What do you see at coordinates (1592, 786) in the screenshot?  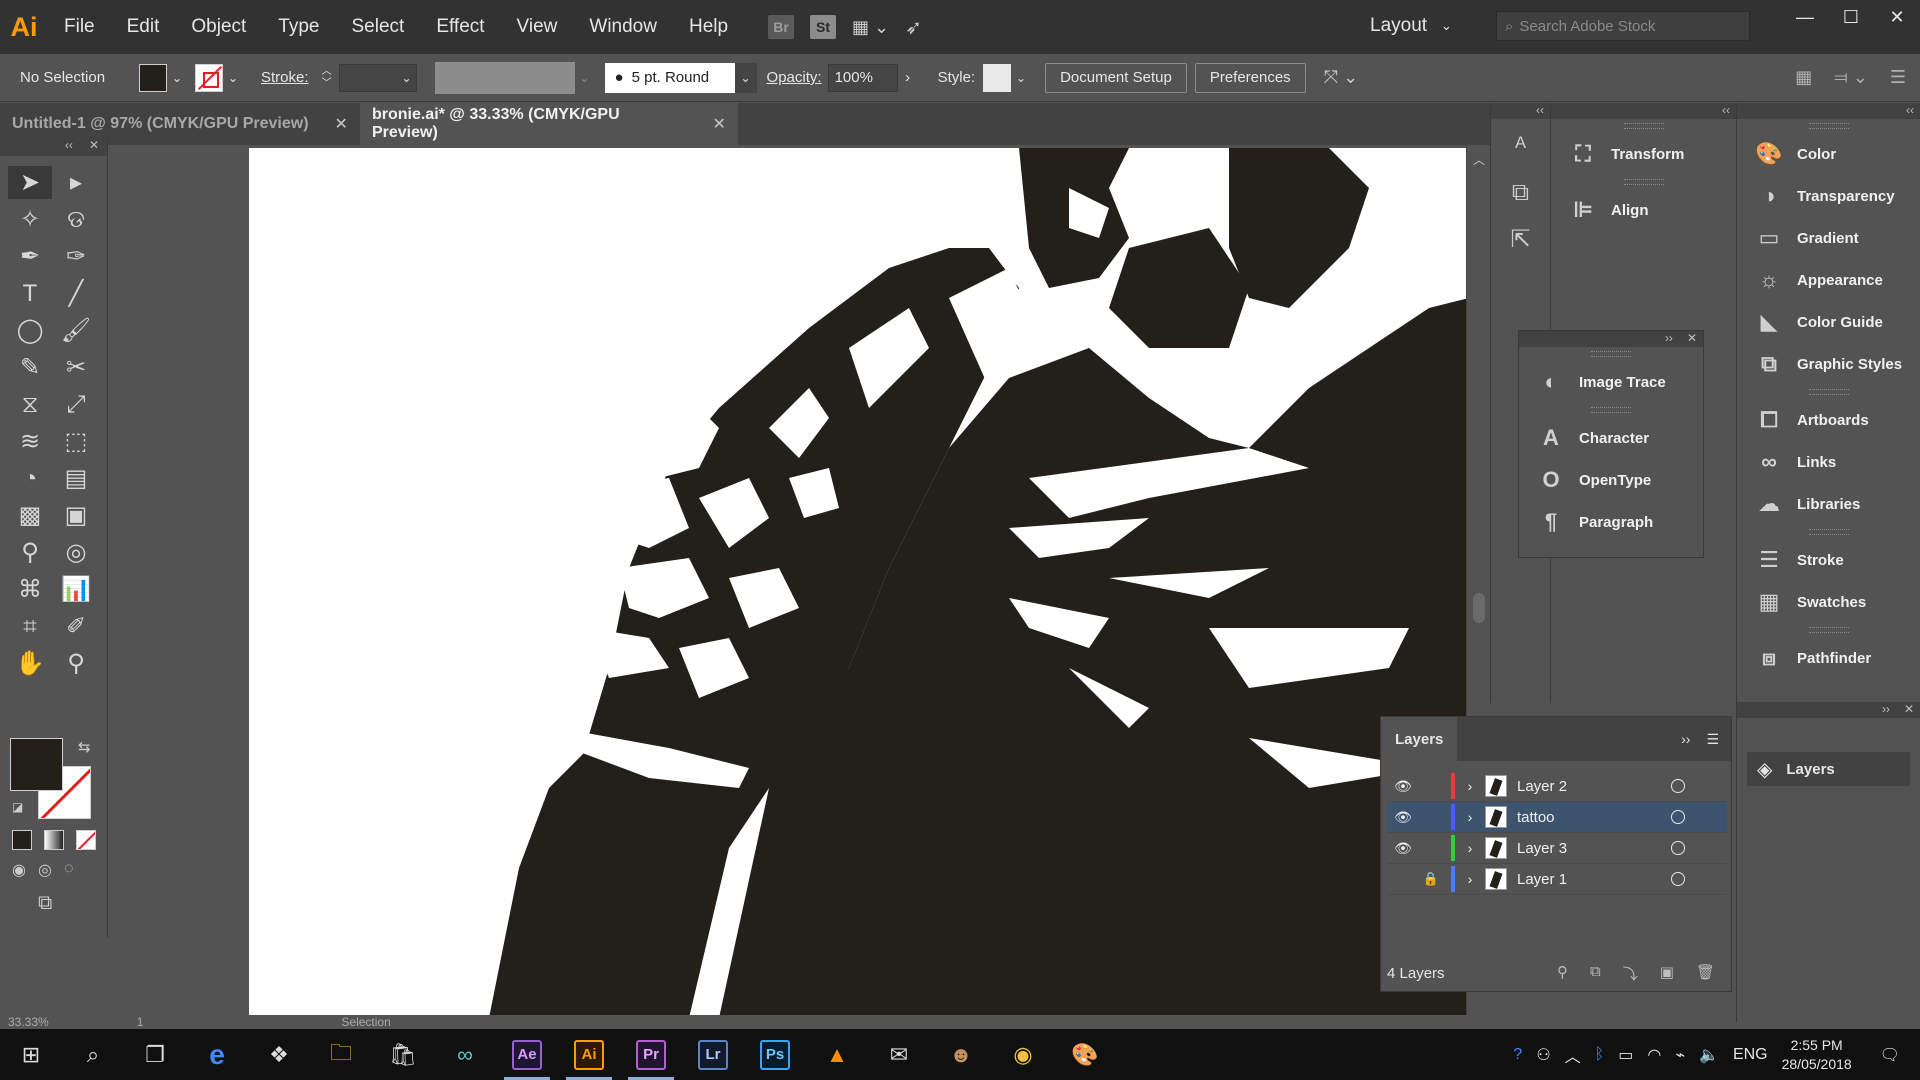 I see `layer-name: Layer 2` at bounding box center [1592, 786].